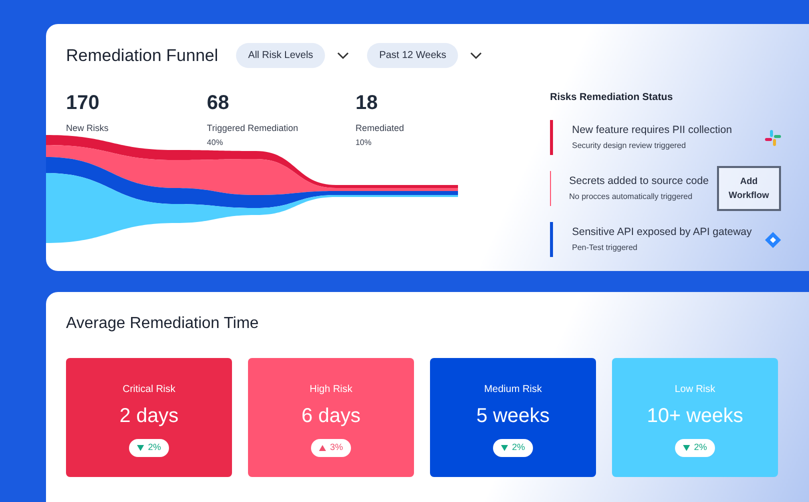 The width and height of the screenshot is (809, 502). What do you see at coordinates (773, 240) in the screenshot?
I see `diamond-icon` at bounding box center [773, 240].